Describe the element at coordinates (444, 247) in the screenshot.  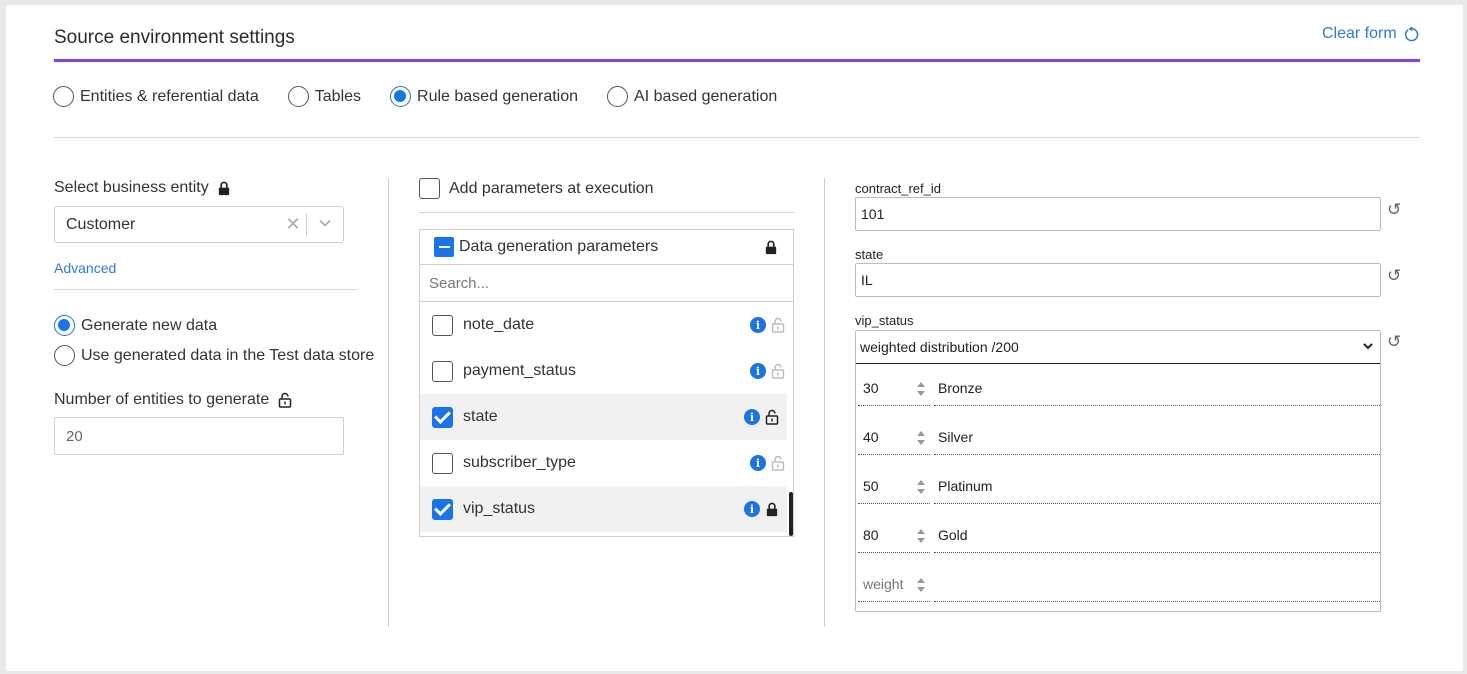
I see `collapse-all-checkbox` at that location.